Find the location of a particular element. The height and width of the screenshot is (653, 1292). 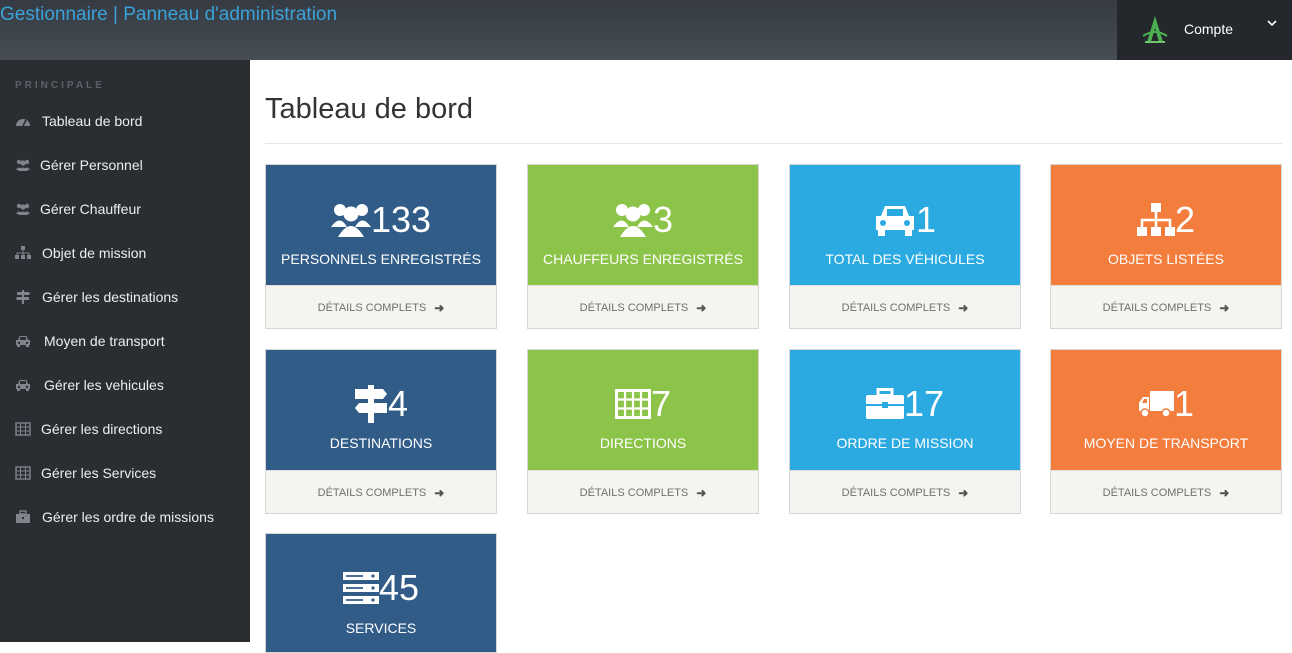

stat-card-ordre-de-mission: 17 ORDRE DE MISSION DÉTAILS COMPLETS ➜ is located at coordinates (905, 431).